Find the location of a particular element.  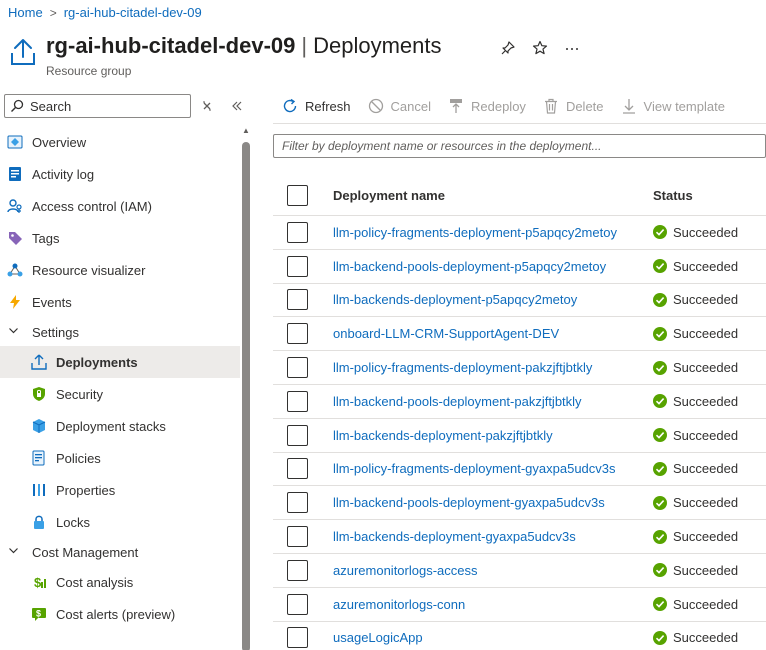

select-all-cell is located at coordinates (303, 195).